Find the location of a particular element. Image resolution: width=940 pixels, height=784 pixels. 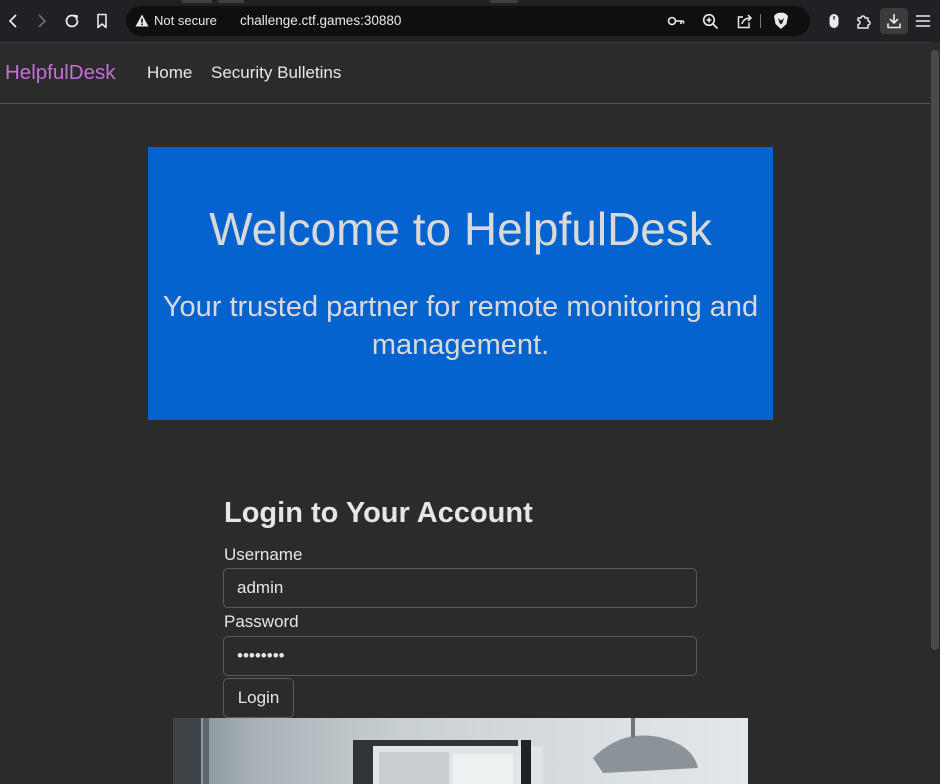

menu-button is located at coordinates (923, 21).